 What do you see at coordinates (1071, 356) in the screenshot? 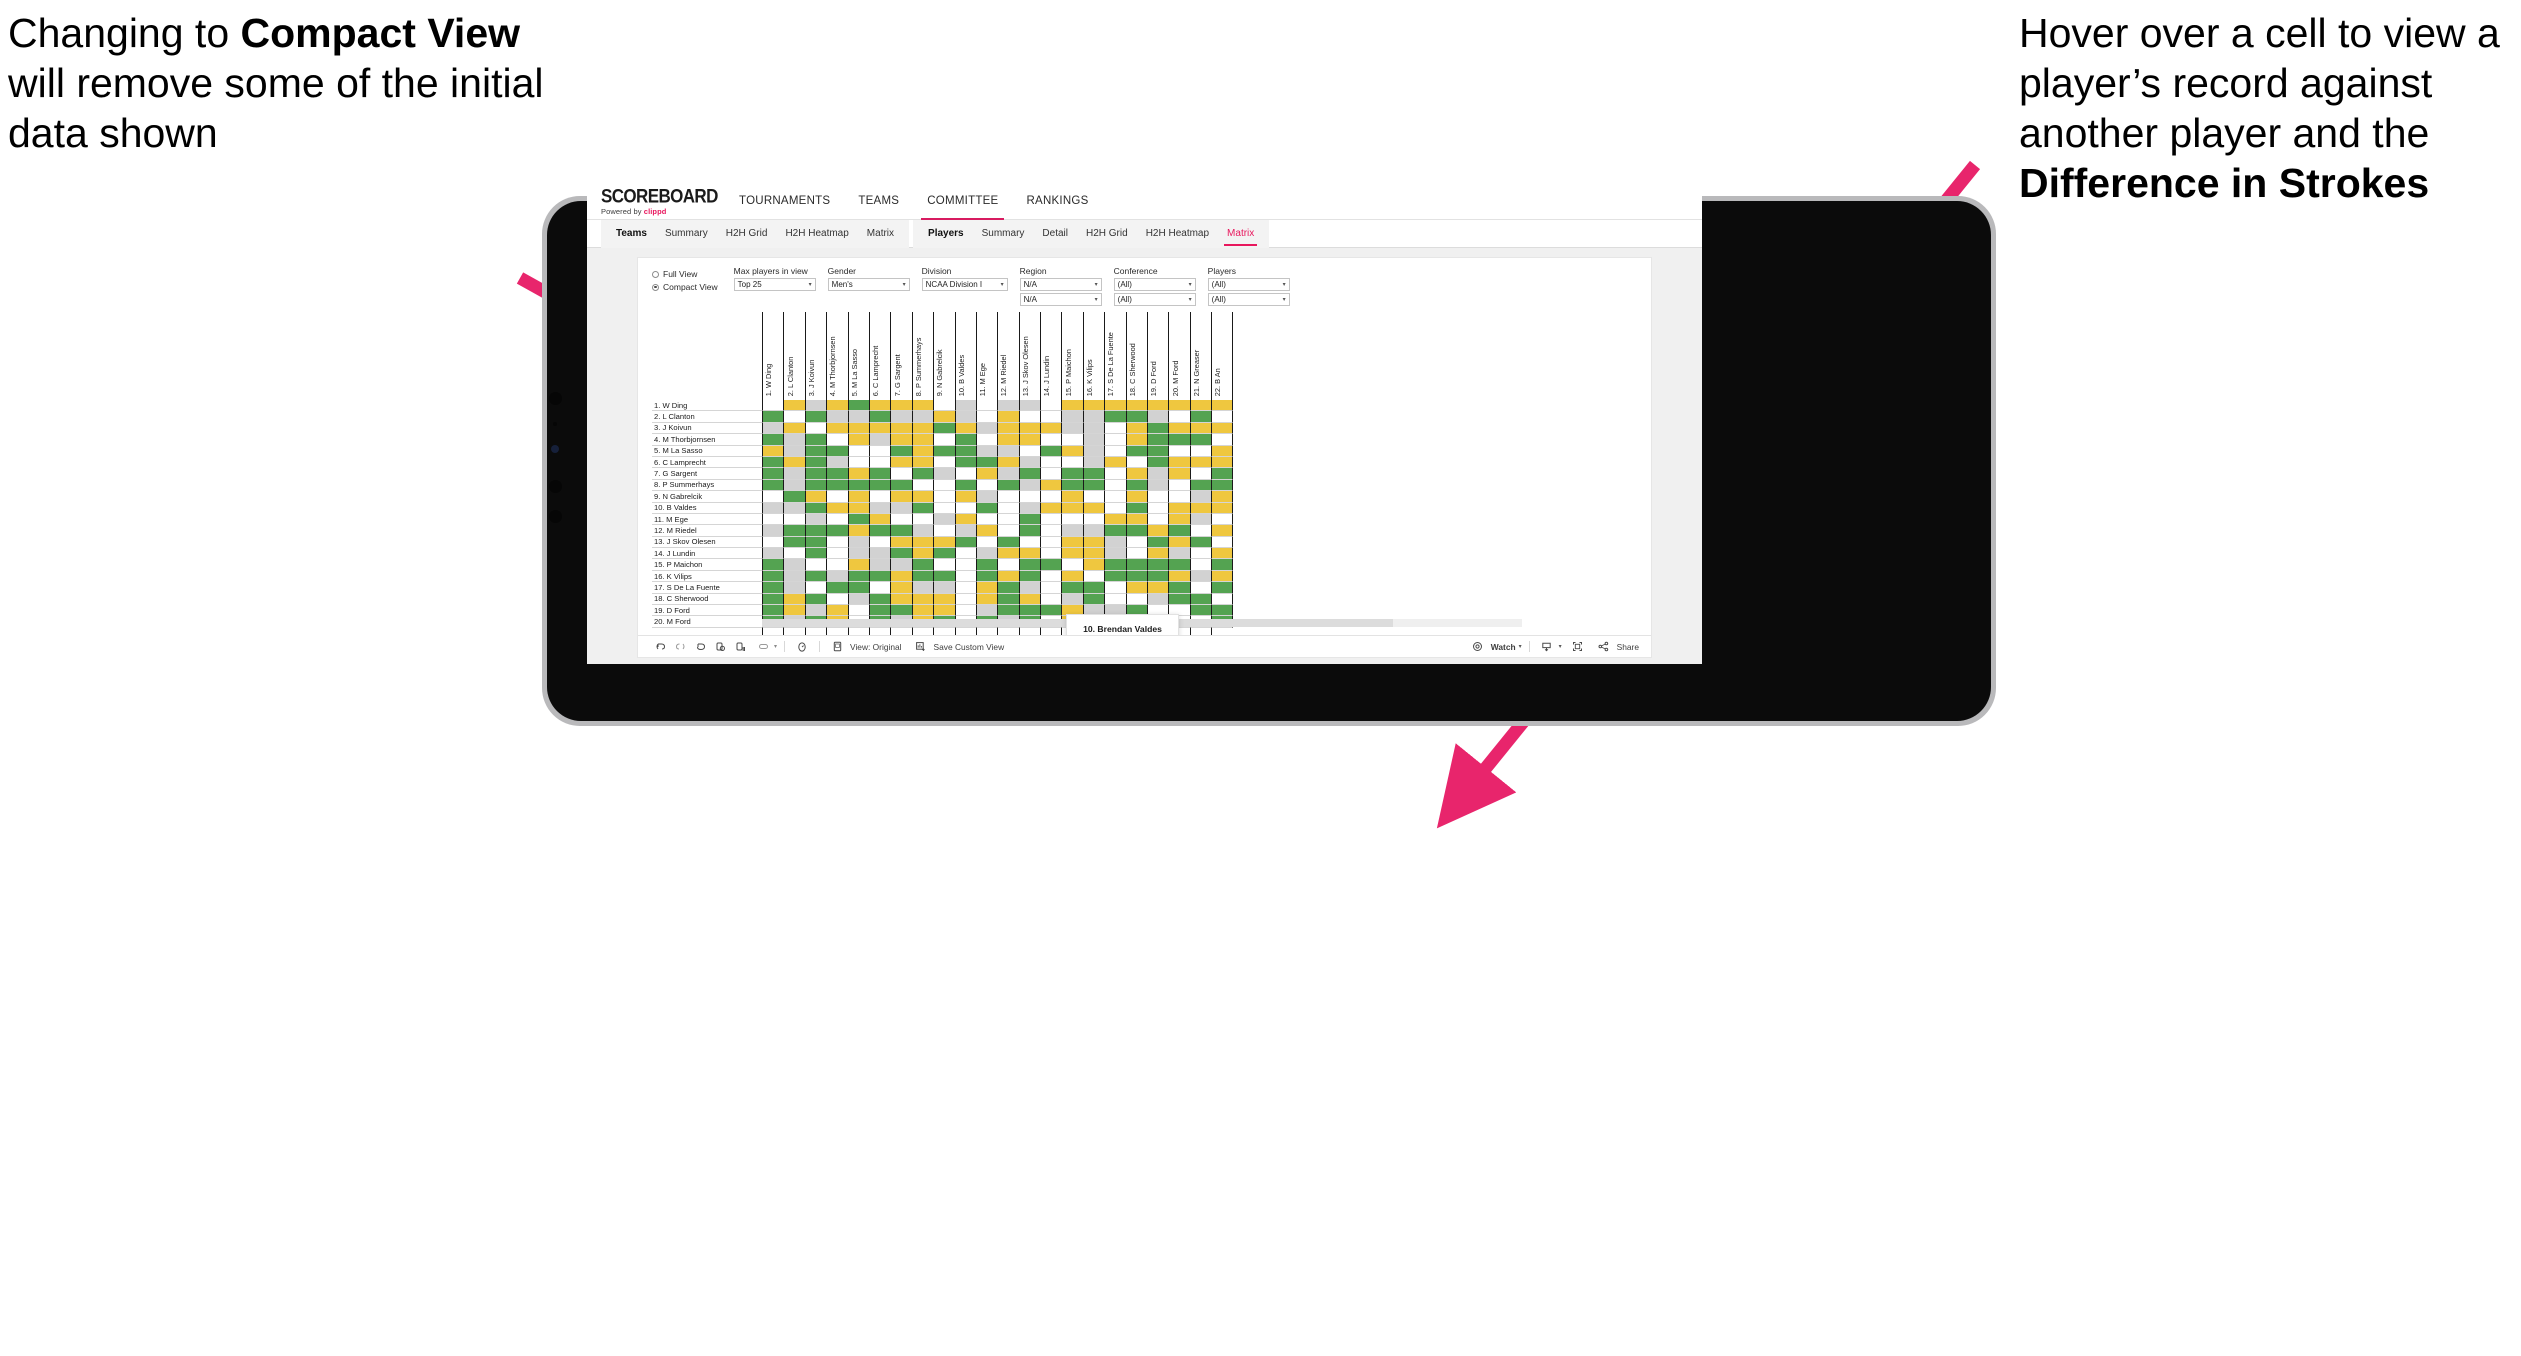
I see `matrix-column-header: 15. P Maichon` at bounding box center [1071, 356].